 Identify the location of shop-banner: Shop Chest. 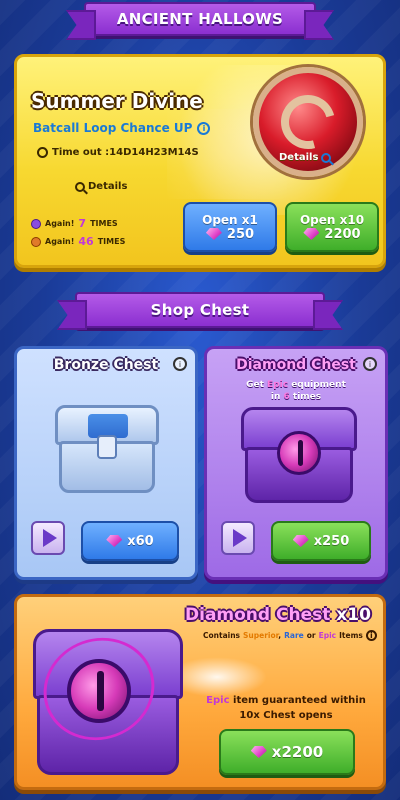
(200, 310).